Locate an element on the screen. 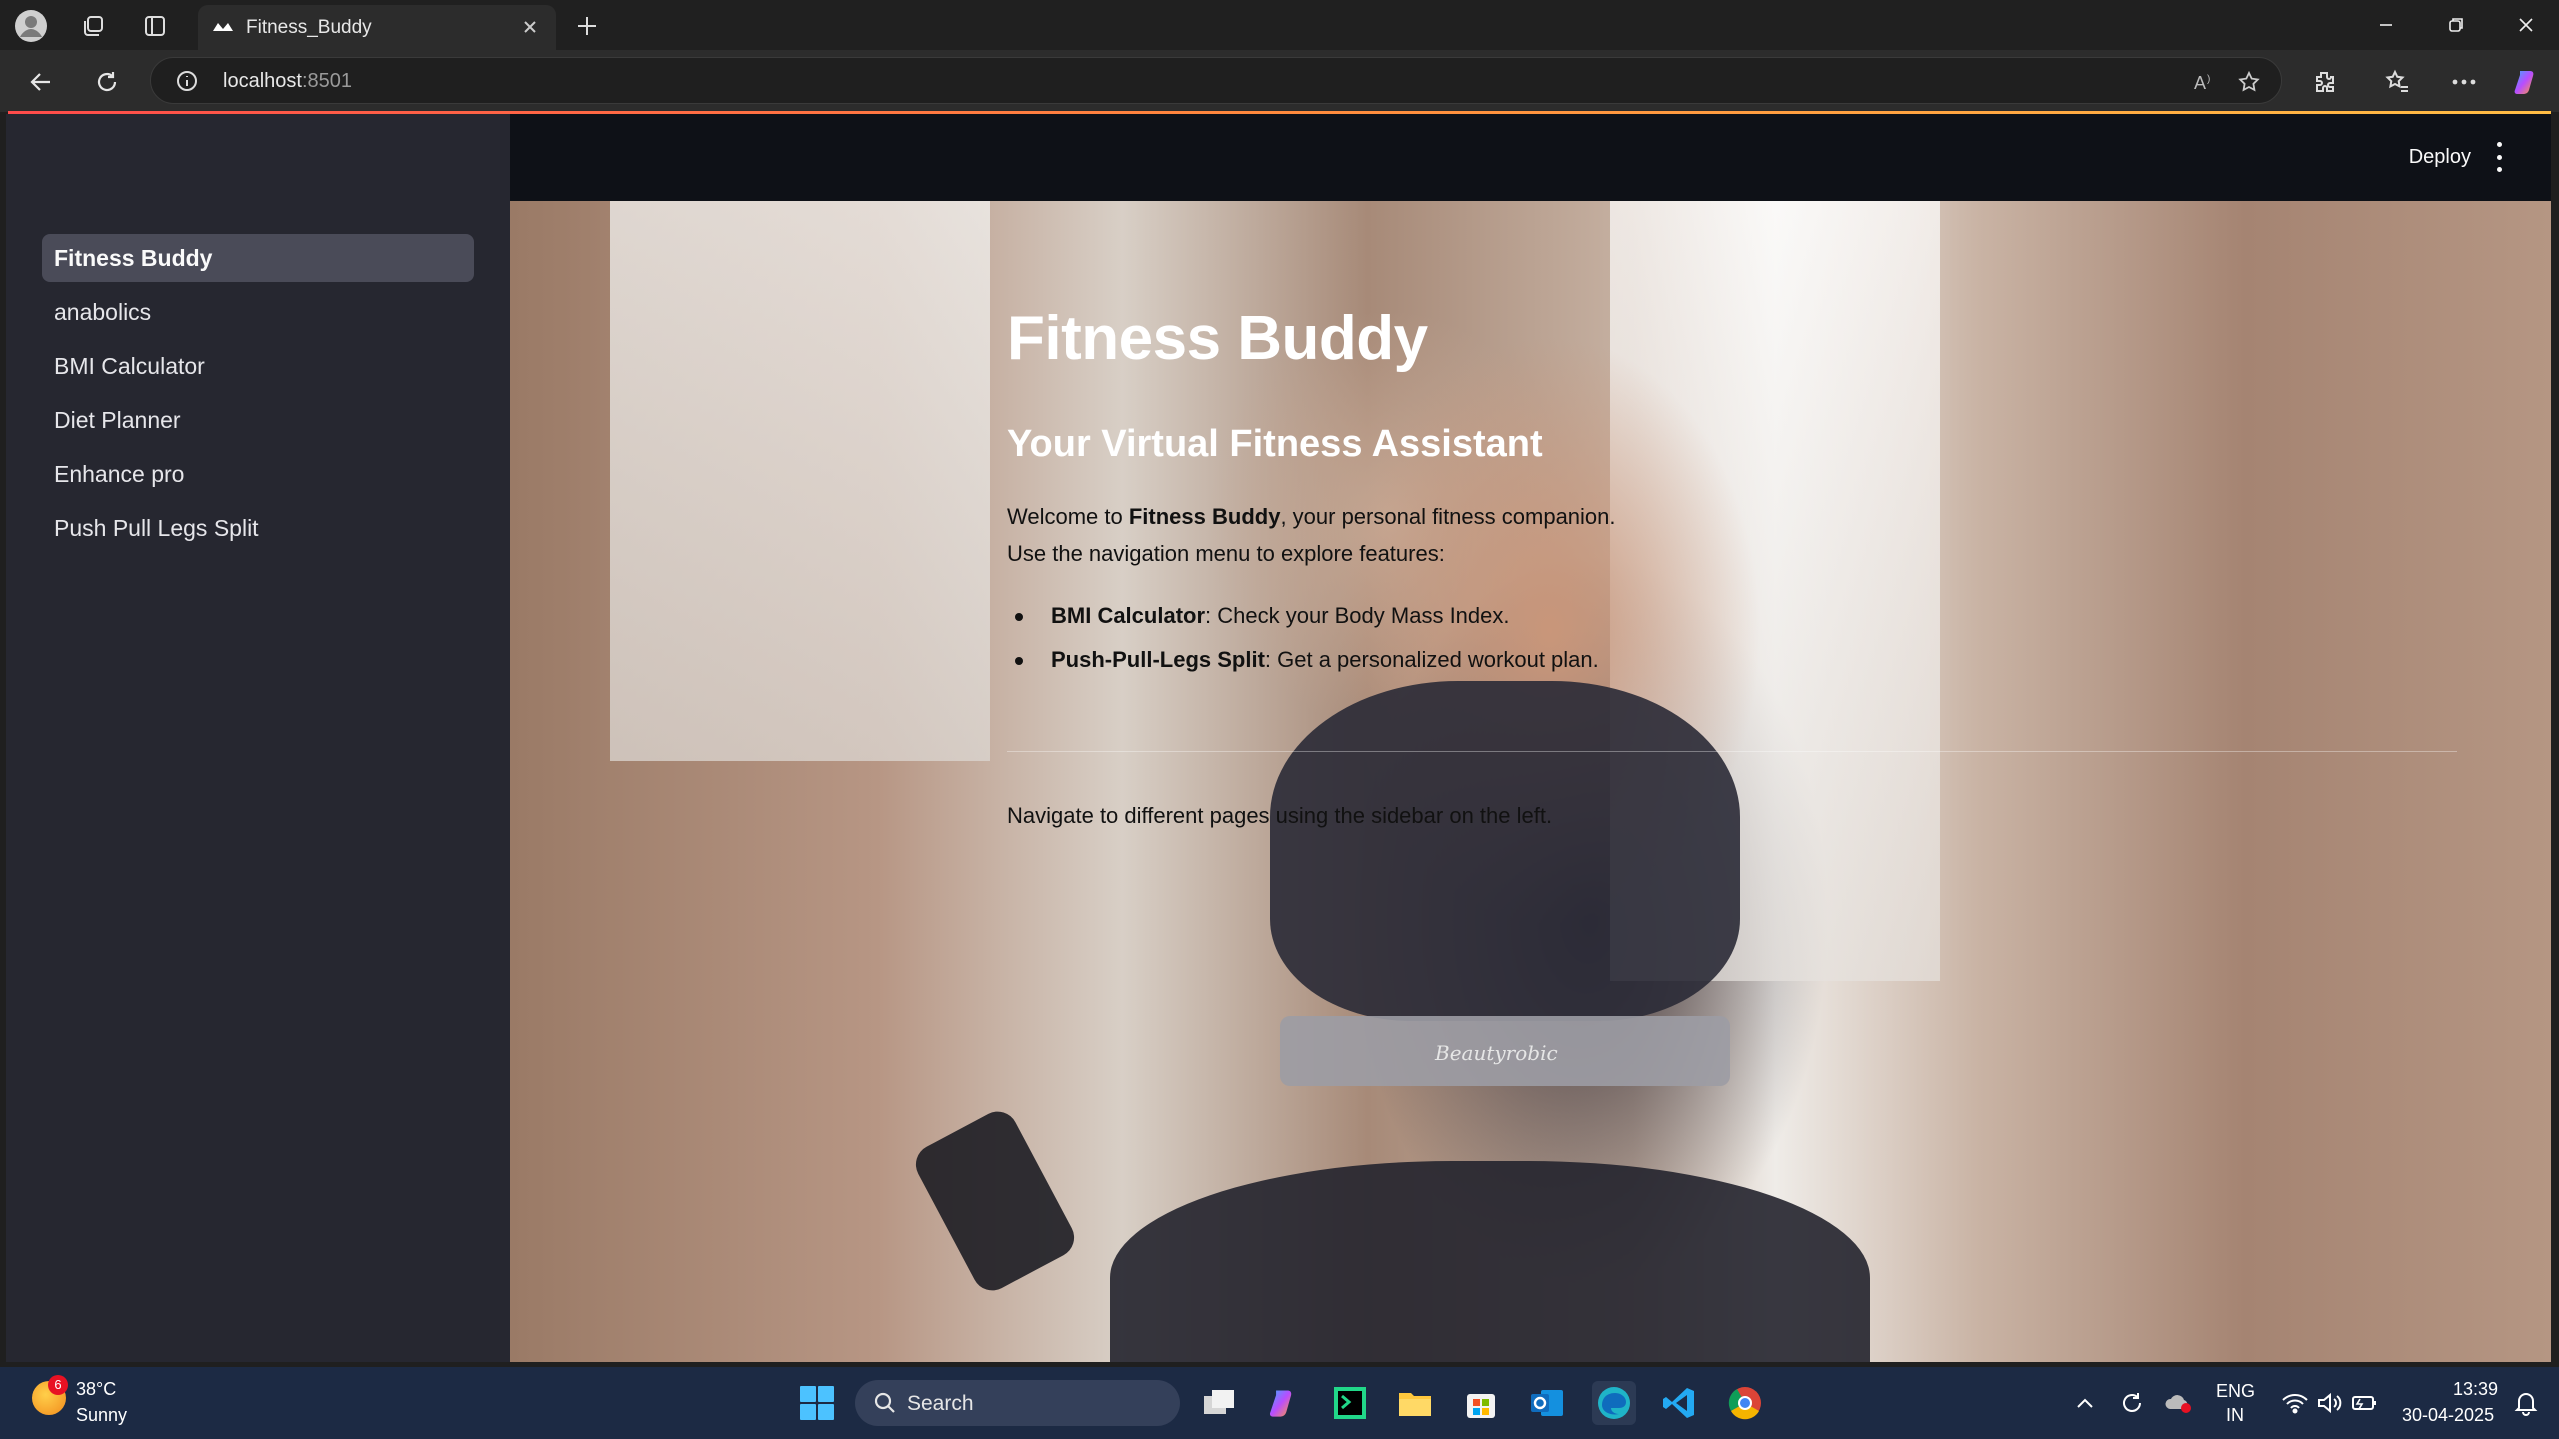 This screenshot has height=1439, width=2559. search-icon is located at coordinates (885, 1405).